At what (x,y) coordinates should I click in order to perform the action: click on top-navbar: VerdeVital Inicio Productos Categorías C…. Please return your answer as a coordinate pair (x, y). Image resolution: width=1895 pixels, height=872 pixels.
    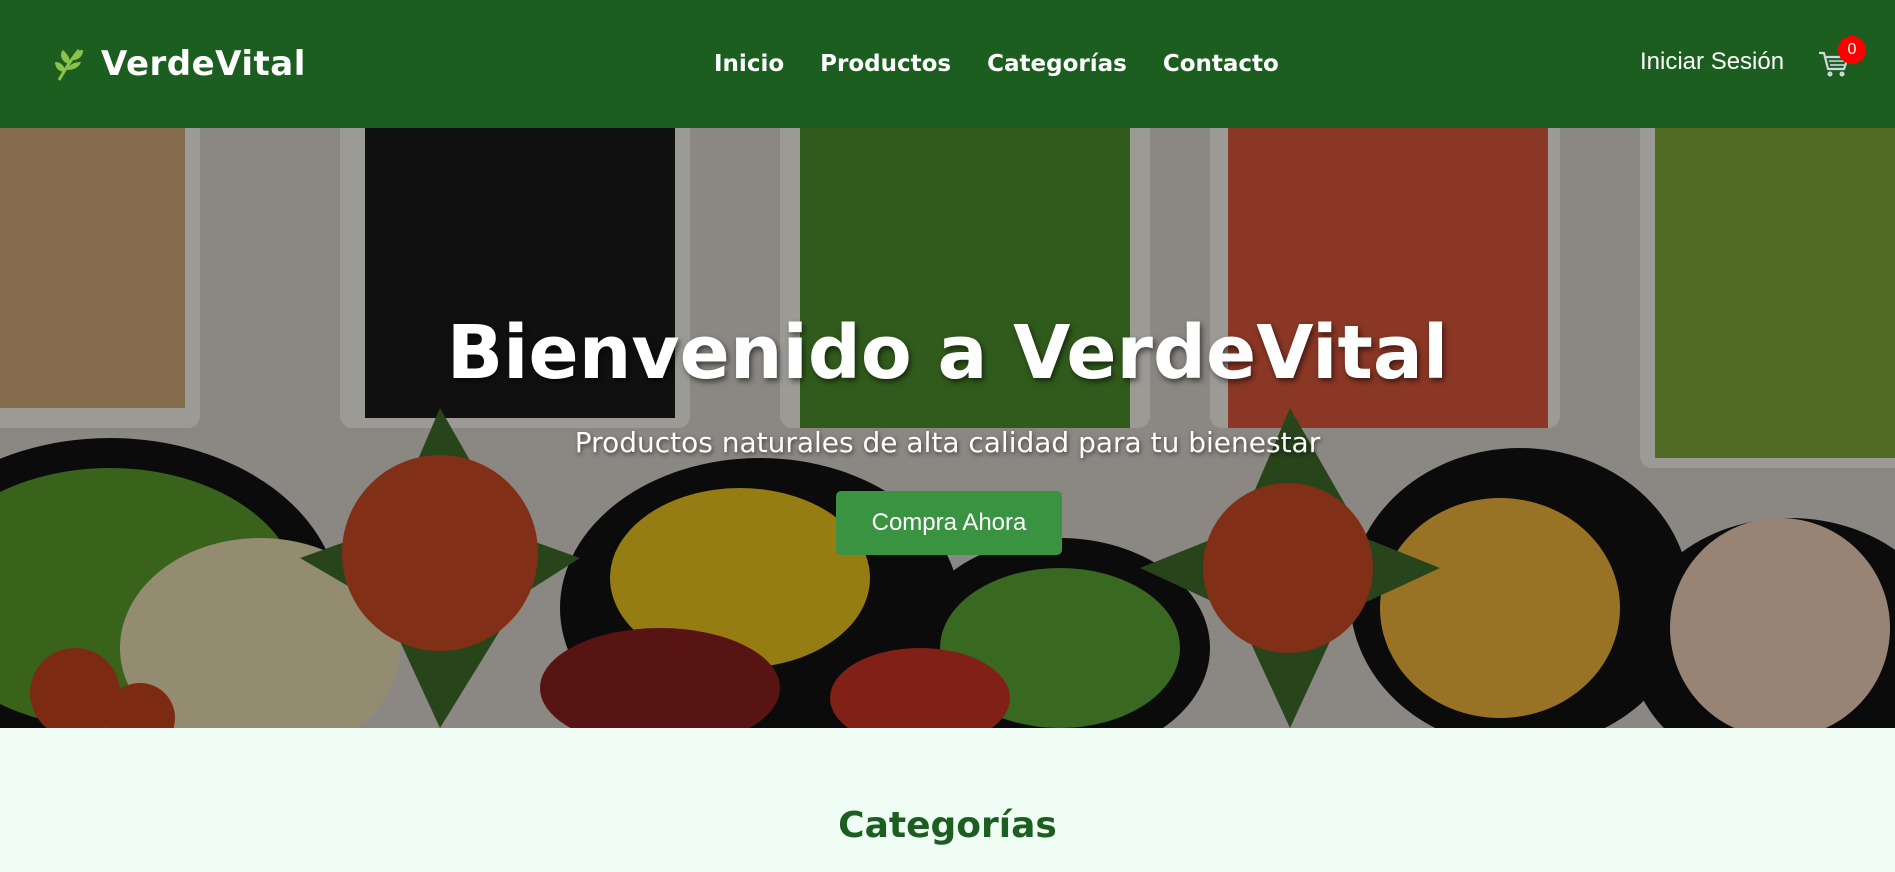
    Looking at the image, I should click on (947, 64).